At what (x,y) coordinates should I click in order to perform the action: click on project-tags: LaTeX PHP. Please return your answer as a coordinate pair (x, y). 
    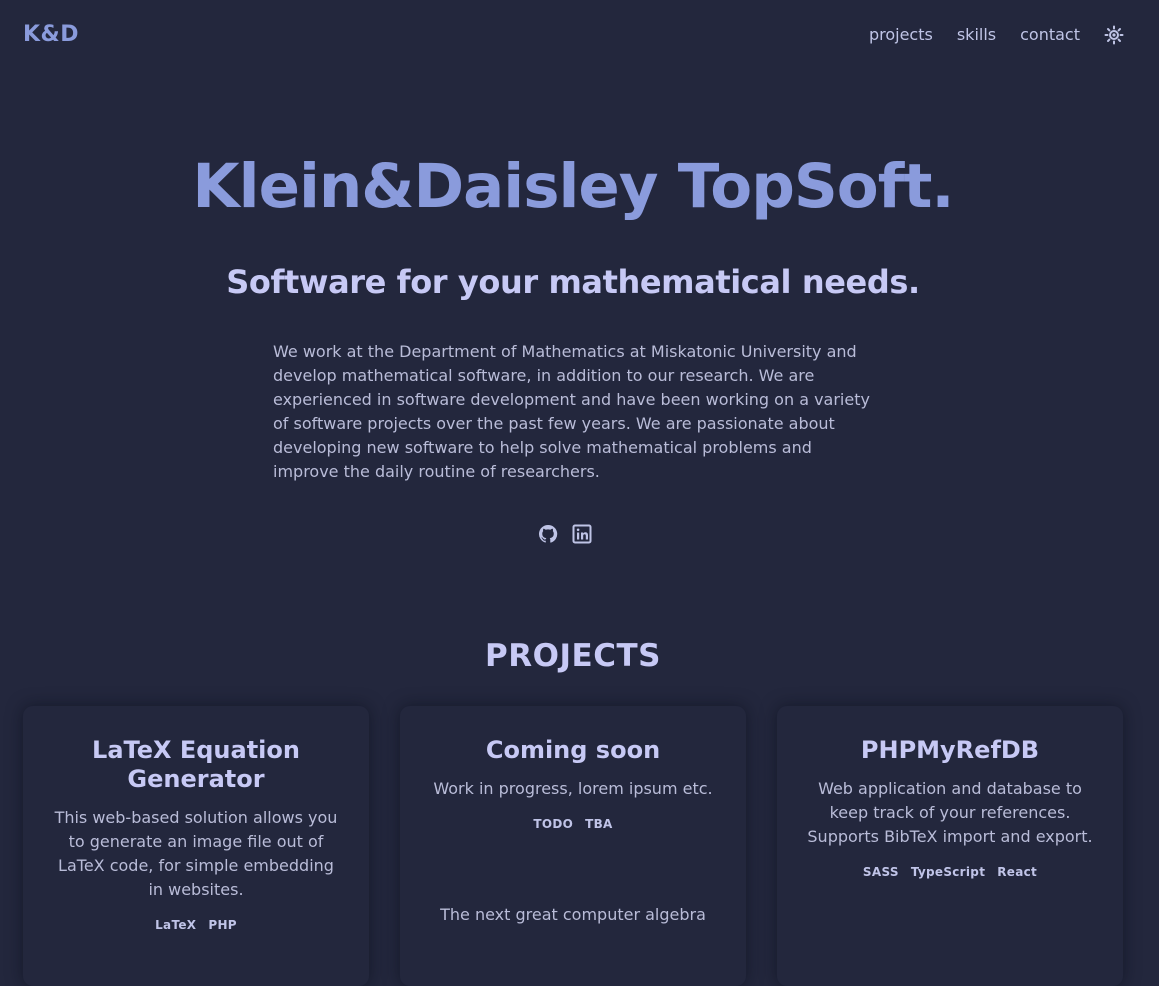
    Looking at the image, I should click on (196, 925).